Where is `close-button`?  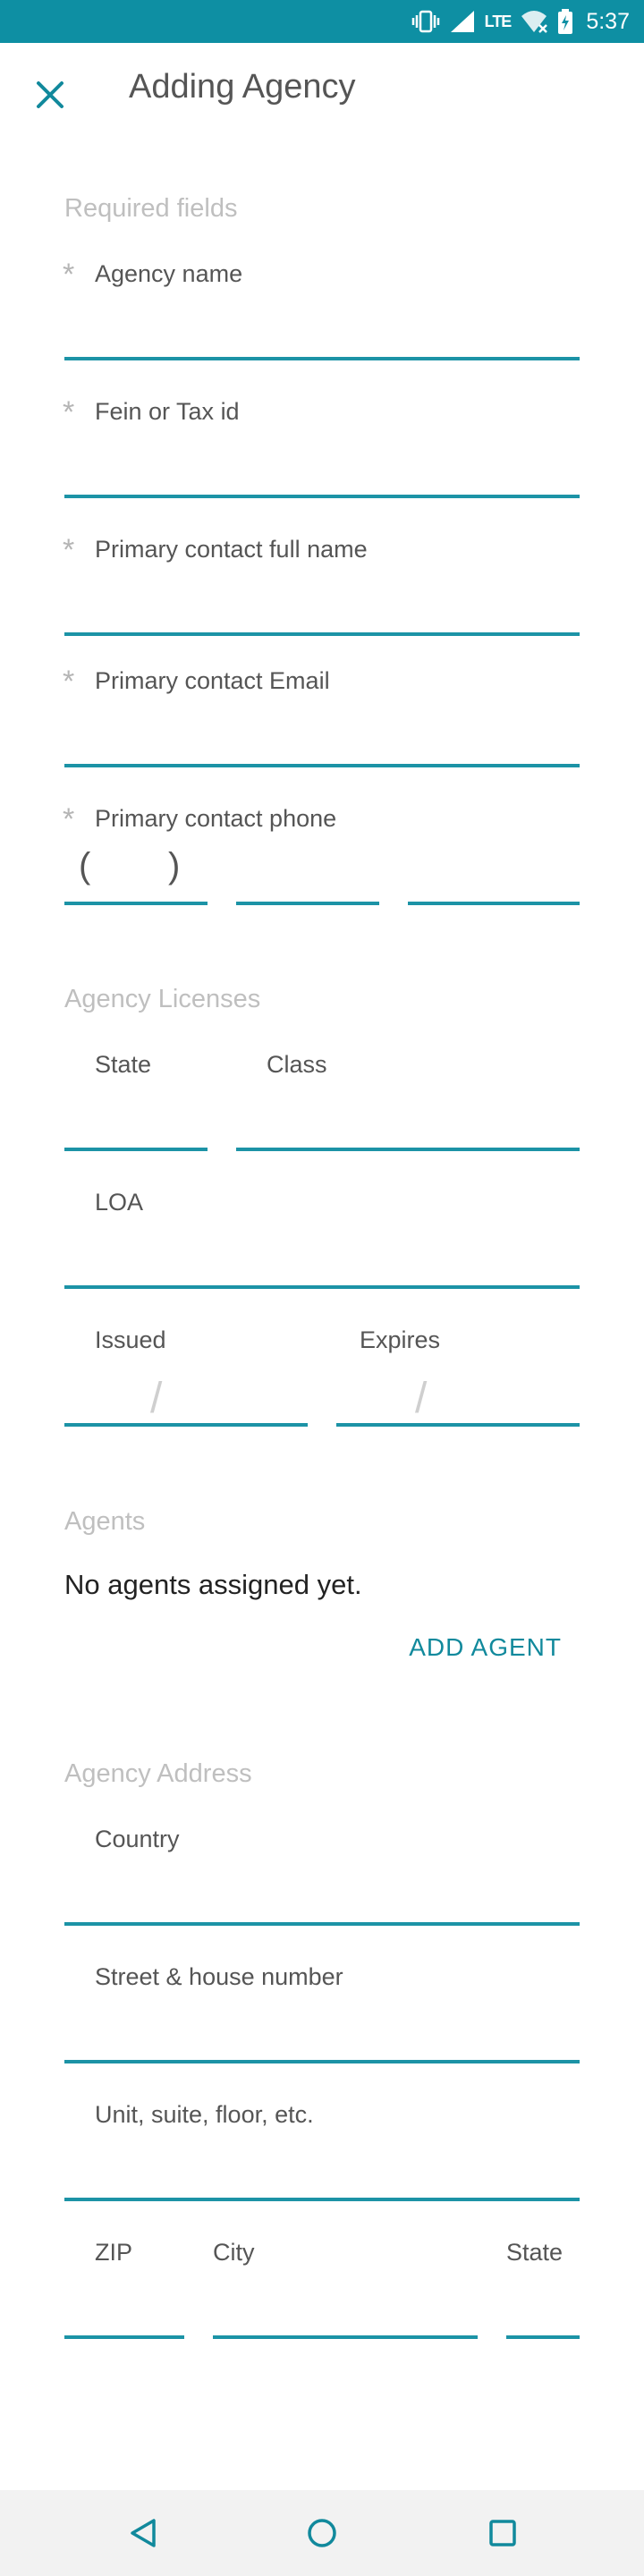
close-button is located at coordinates (50, 95).